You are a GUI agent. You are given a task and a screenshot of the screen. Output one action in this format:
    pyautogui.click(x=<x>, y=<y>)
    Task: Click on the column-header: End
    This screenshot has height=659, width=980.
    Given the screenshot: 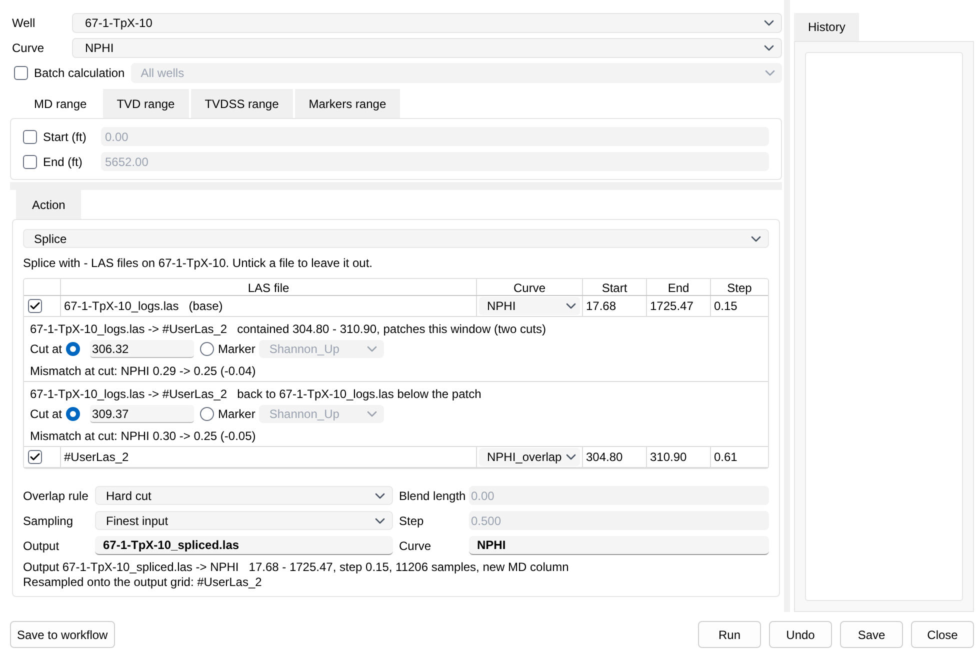 What is the action you would take?
    pyautogui.click(x=679, y=287)
    